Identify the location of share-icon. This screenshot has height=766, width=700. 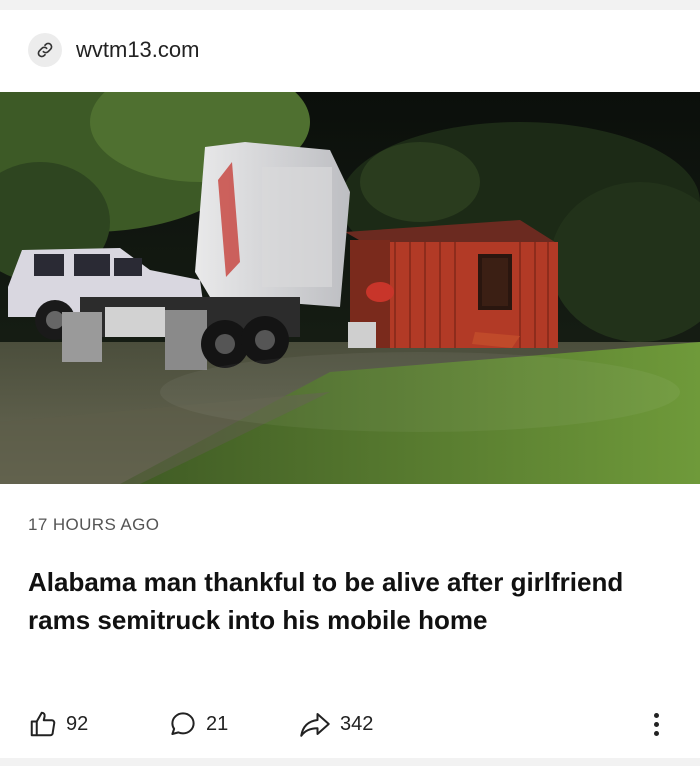
(315, 725).